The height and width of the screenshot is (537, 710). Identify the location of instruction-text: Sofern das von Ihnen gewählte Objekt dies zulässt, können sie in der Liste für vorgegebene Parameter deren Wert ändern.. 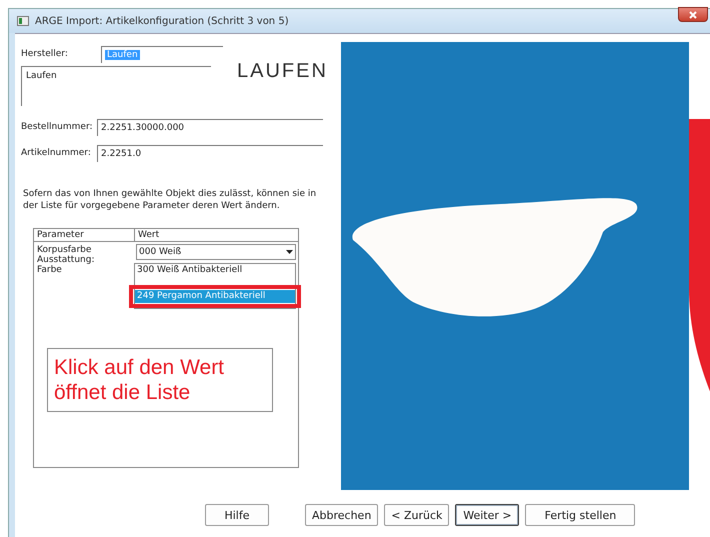
(170, 200).